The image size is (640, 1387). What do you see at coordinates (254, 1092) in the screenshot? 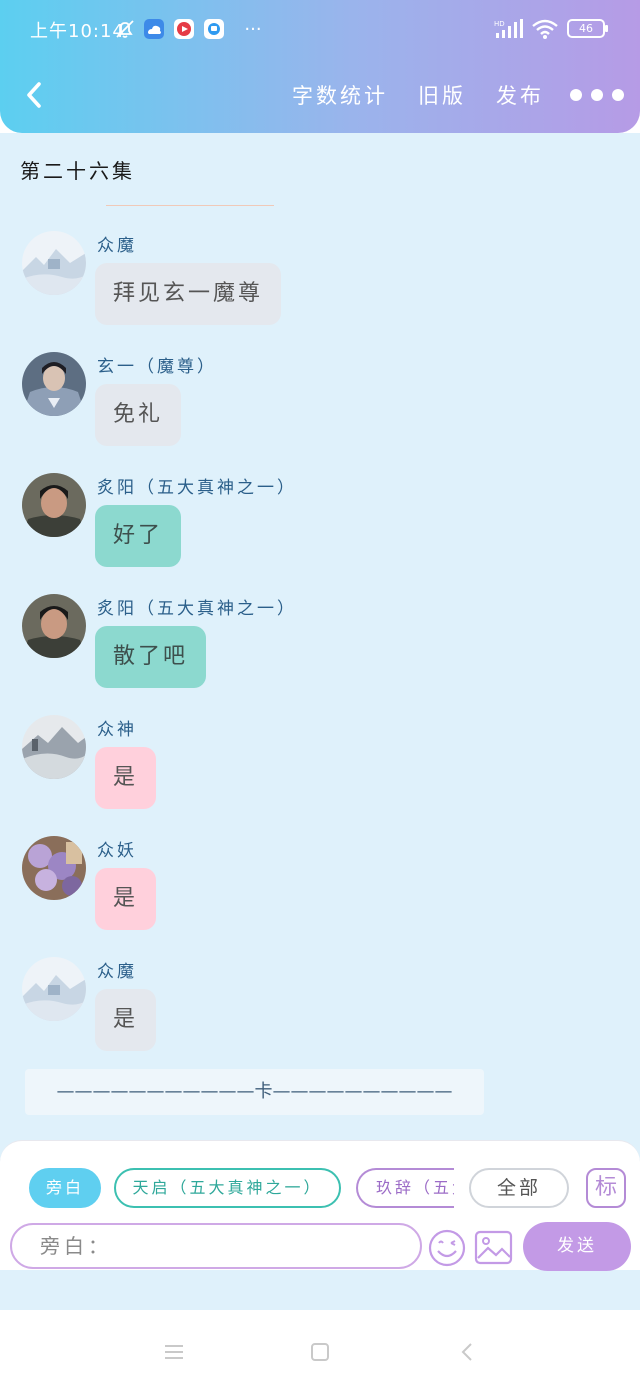
I see `scene-cut-divider: ———————————卡——————————` at bounding box center [254, 1092].